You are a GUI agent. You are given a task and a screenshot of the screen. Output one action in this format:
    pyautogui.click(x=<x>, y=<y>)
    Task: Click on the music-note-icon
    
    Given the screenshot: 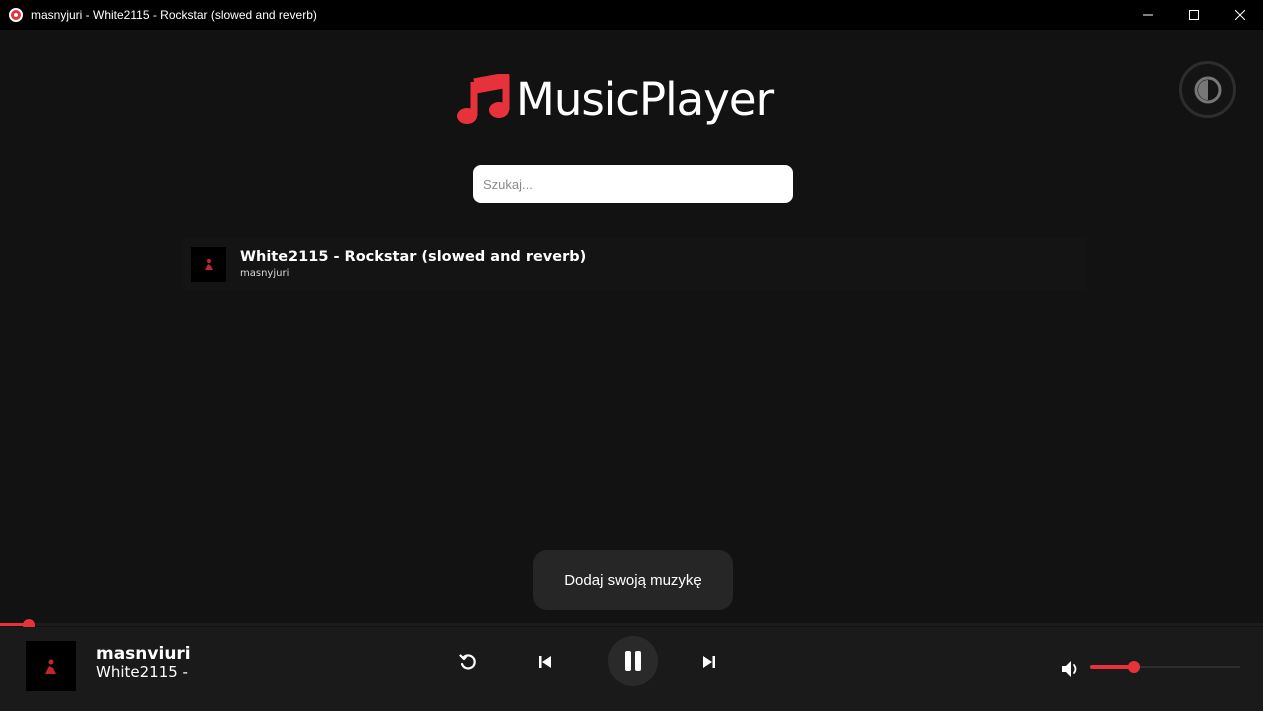 What is the action you would take?
    pyautogui.click(x=484, y=100)
    